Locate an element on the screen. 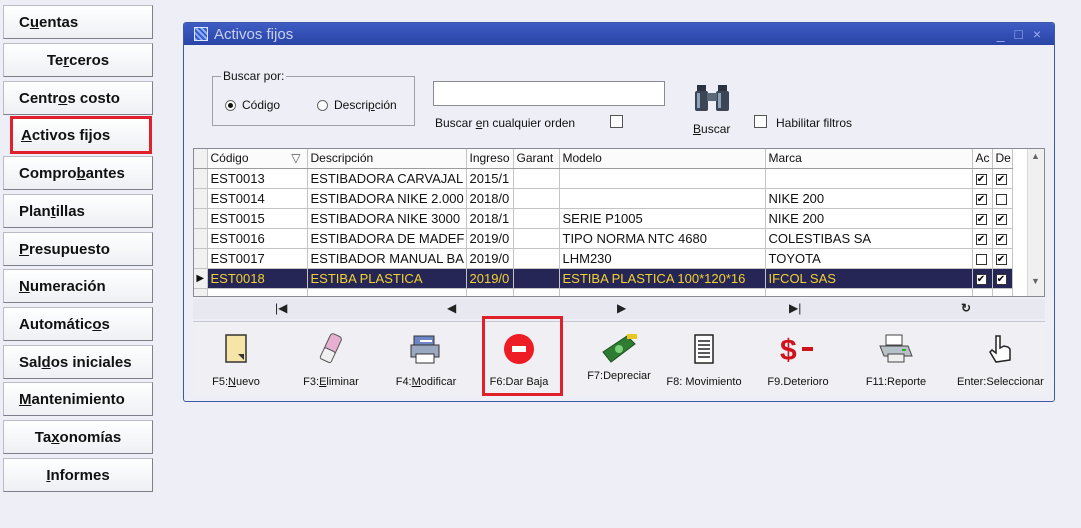  col-header-descripcion: Descripción is located at coordinates (387, 159).